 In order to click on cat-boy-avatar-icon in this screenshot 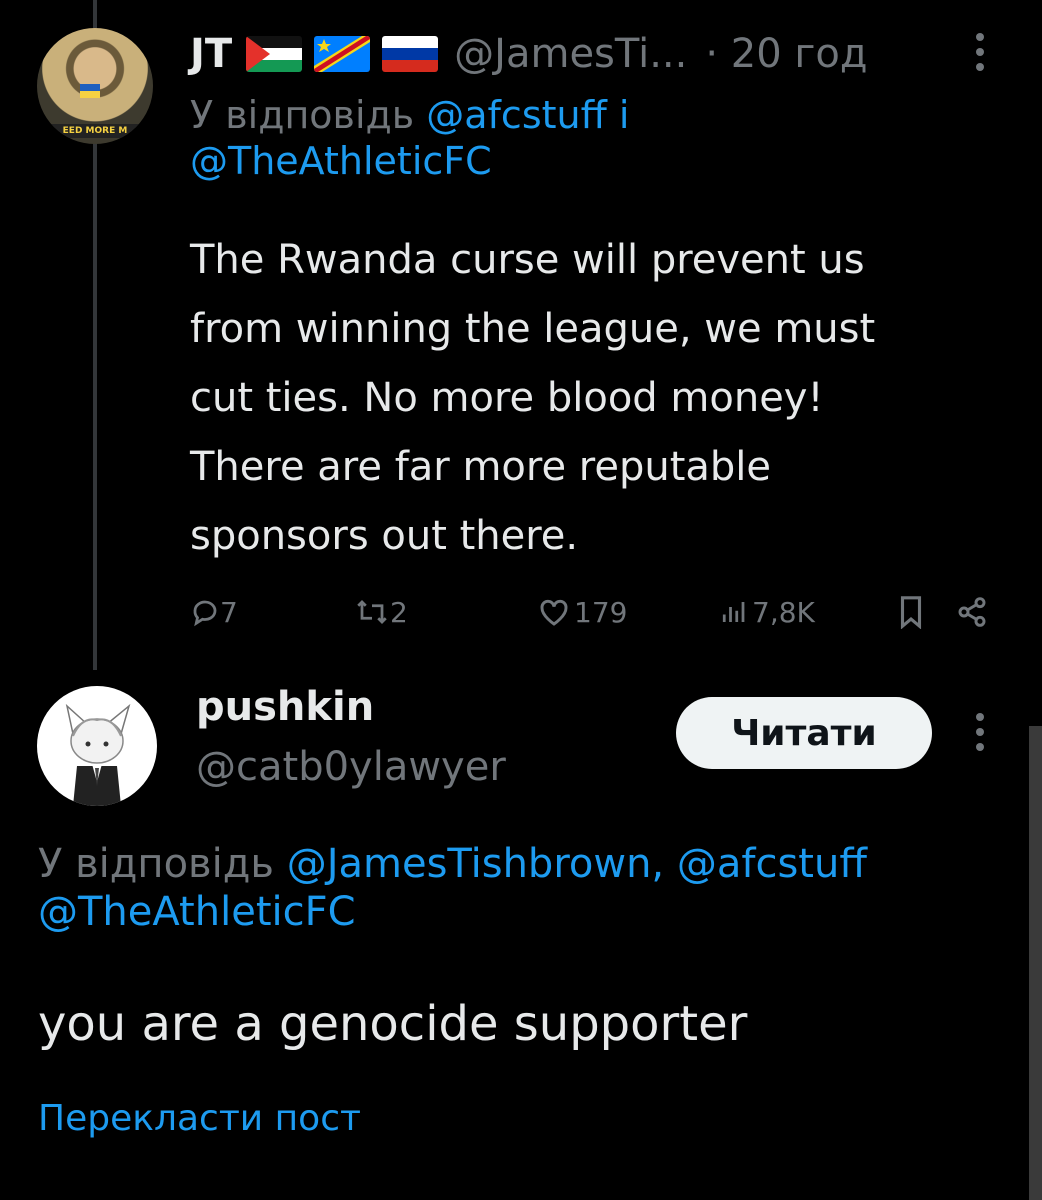, I will do `click(98, 754)`.